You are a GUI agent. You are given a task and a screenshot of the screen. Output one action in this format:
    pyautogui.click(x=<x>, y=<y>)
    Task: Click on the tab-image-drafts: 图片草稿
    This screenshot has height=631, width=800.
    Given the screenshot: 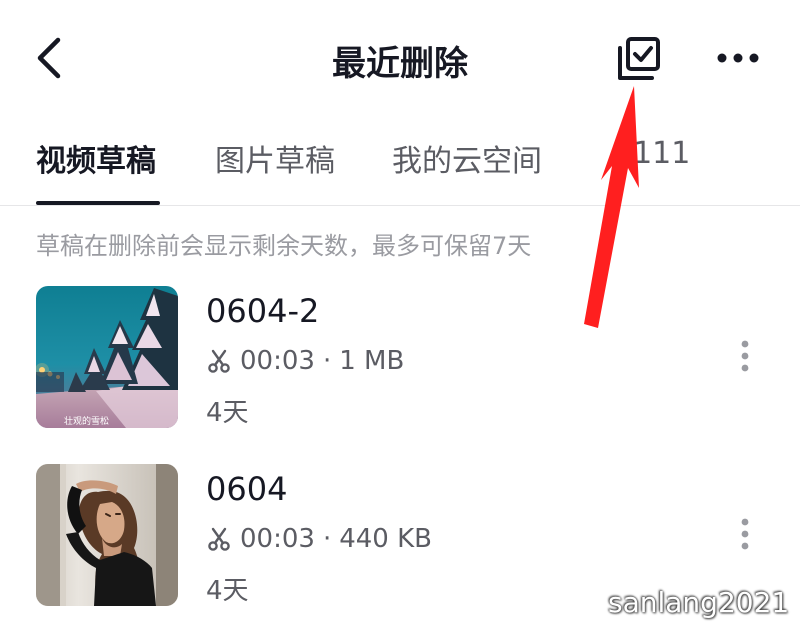 What is the action you would take?
    pyautogui.click(x=275, y=158)
    